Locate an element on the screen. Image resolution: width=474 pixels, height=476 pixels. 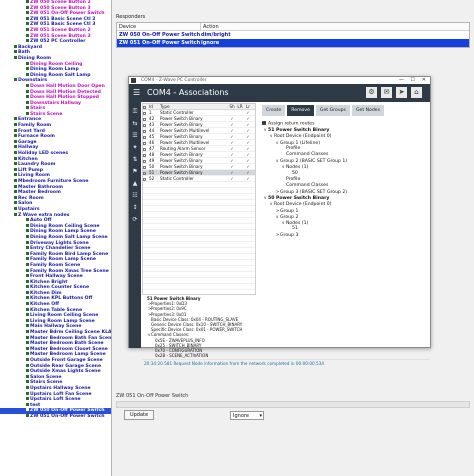
responder-row-selected: ZW 051 On-Off Power Switch ignore is located at coordinates (293, 43).